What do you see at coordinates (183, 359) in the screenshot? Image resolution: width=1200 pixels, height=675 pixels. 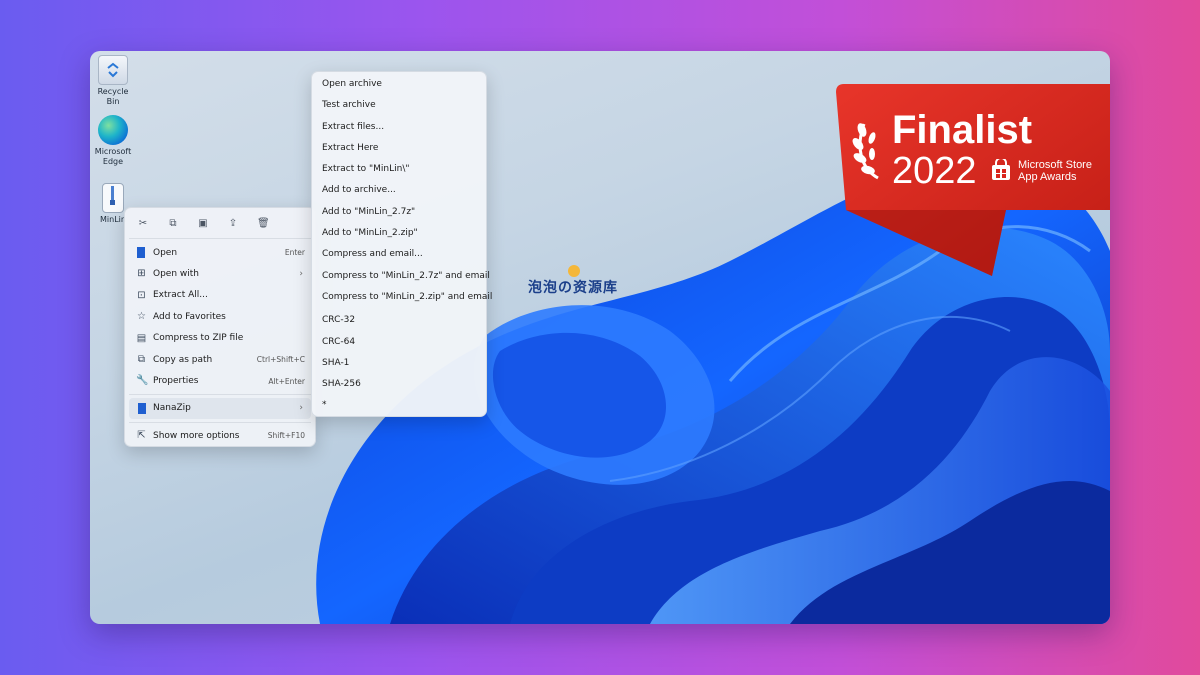 I see `menu-item-label: Copy as path` at bounding box center [183, 359].